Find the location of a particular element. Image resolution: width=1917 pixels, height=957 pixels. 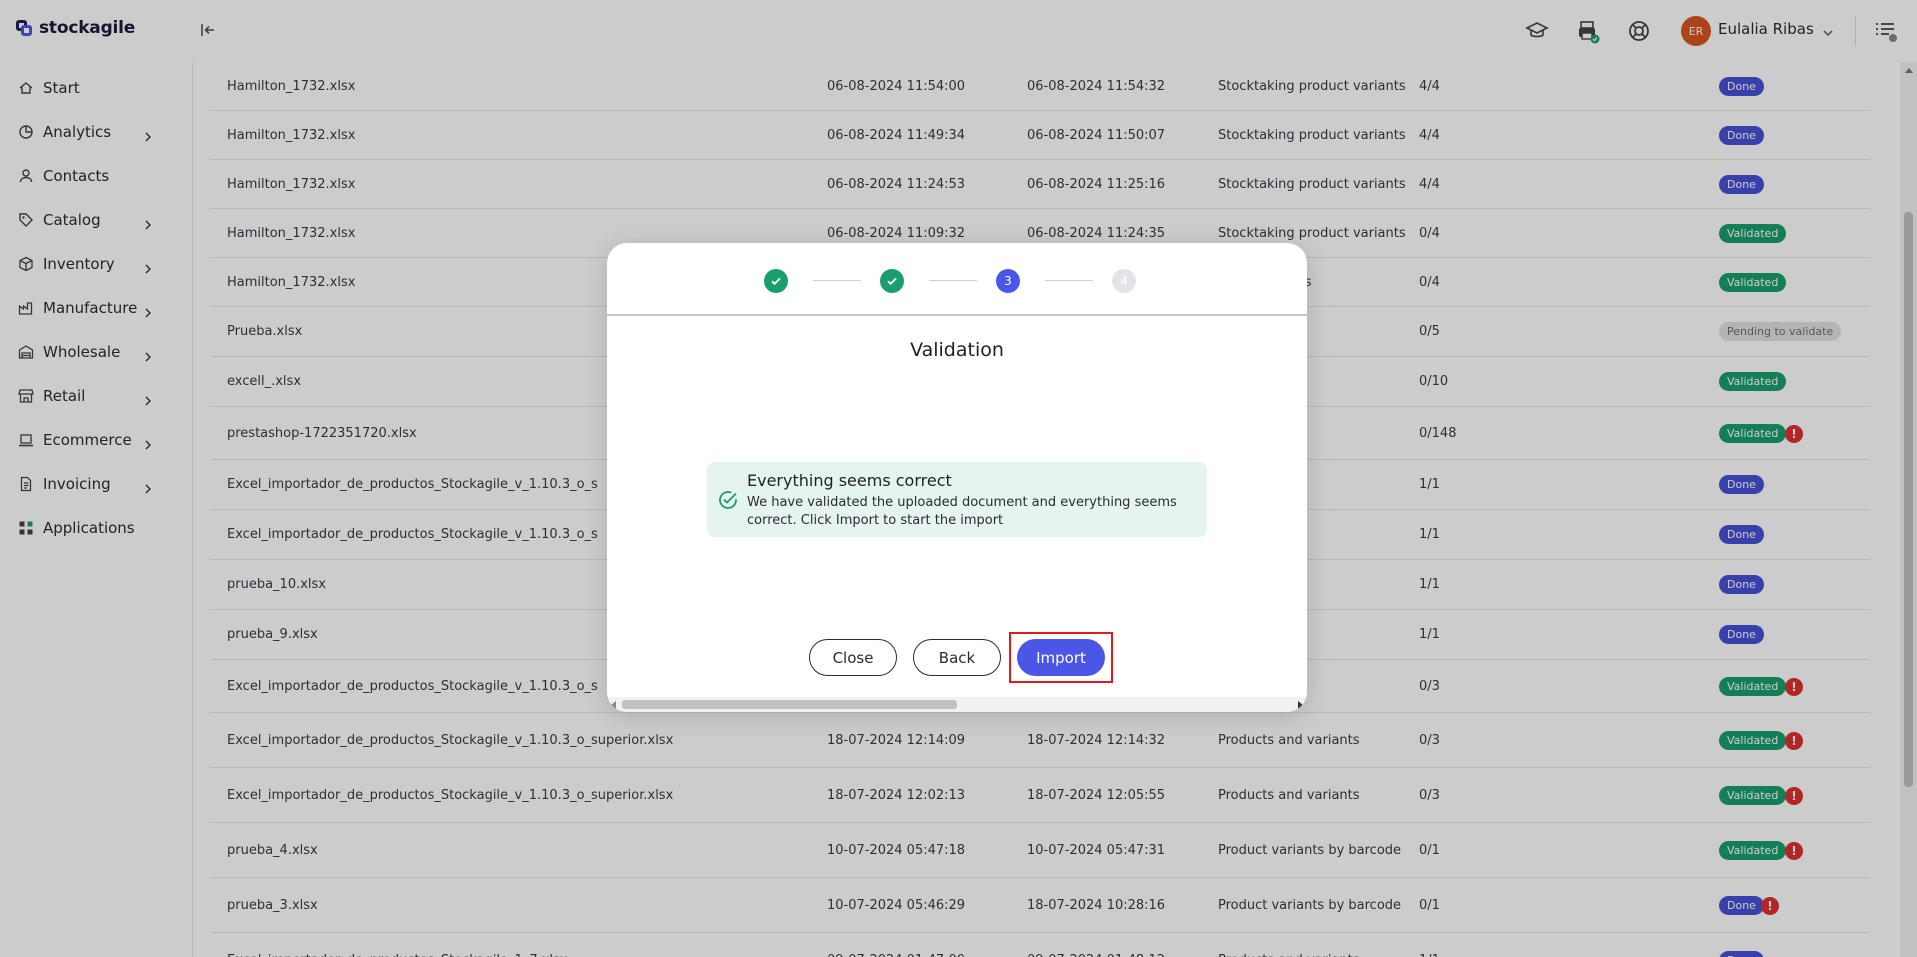

scroll-right-icon is located at coordinates (1300, 705).